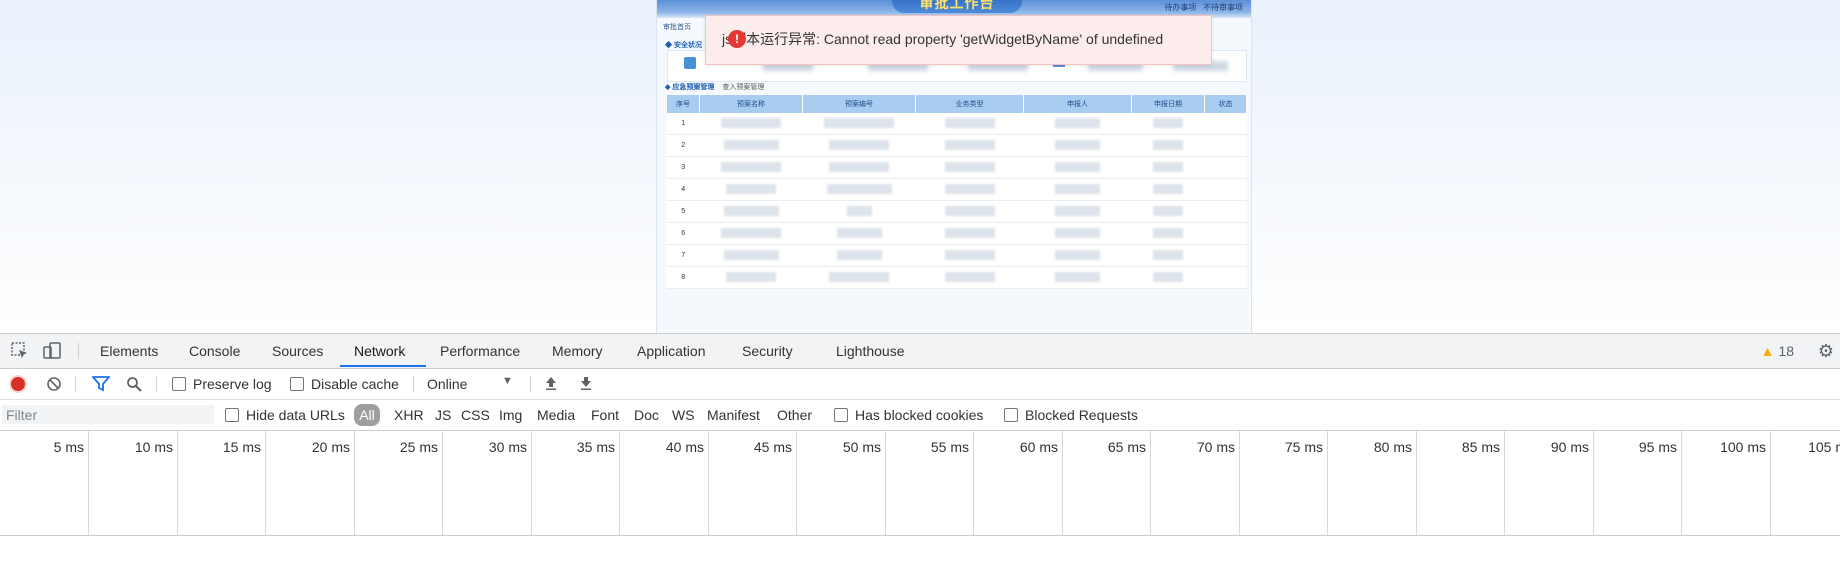  I want to click on table-row: 8, so click(957, 277).